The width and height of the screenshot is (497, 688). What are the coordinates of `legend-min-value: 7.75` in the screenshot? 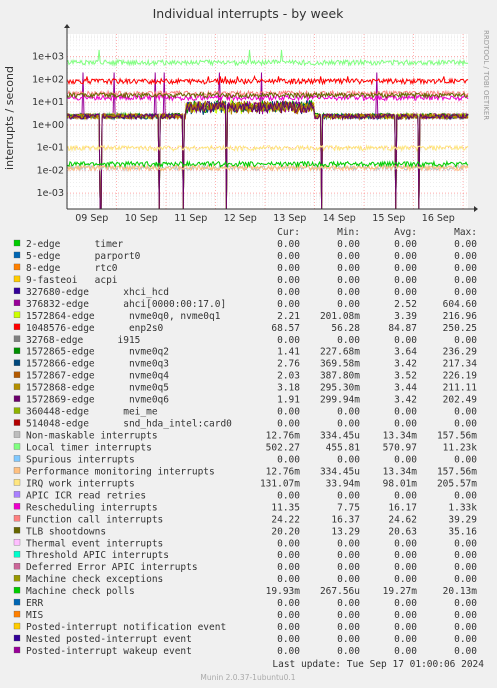 It's located at (348, 507).